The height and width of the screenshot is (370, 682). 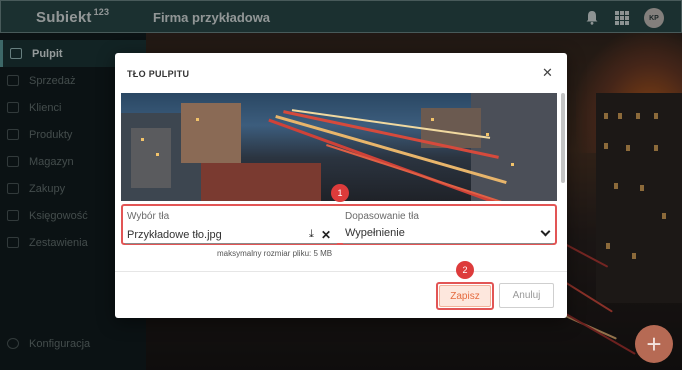 I want to click on download-icon: ⤓, so click(x=311, y=234).